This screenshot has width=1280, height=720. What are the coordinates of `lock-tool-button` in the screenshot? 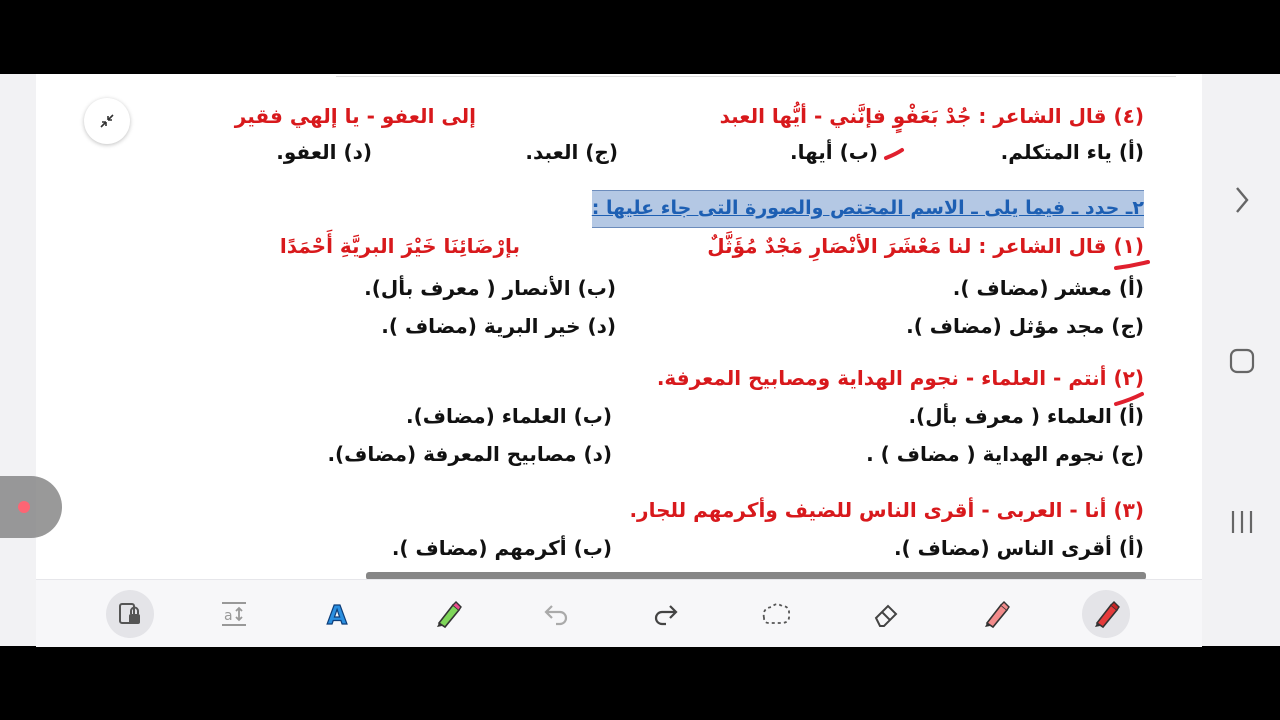 It's located at (130, 614).